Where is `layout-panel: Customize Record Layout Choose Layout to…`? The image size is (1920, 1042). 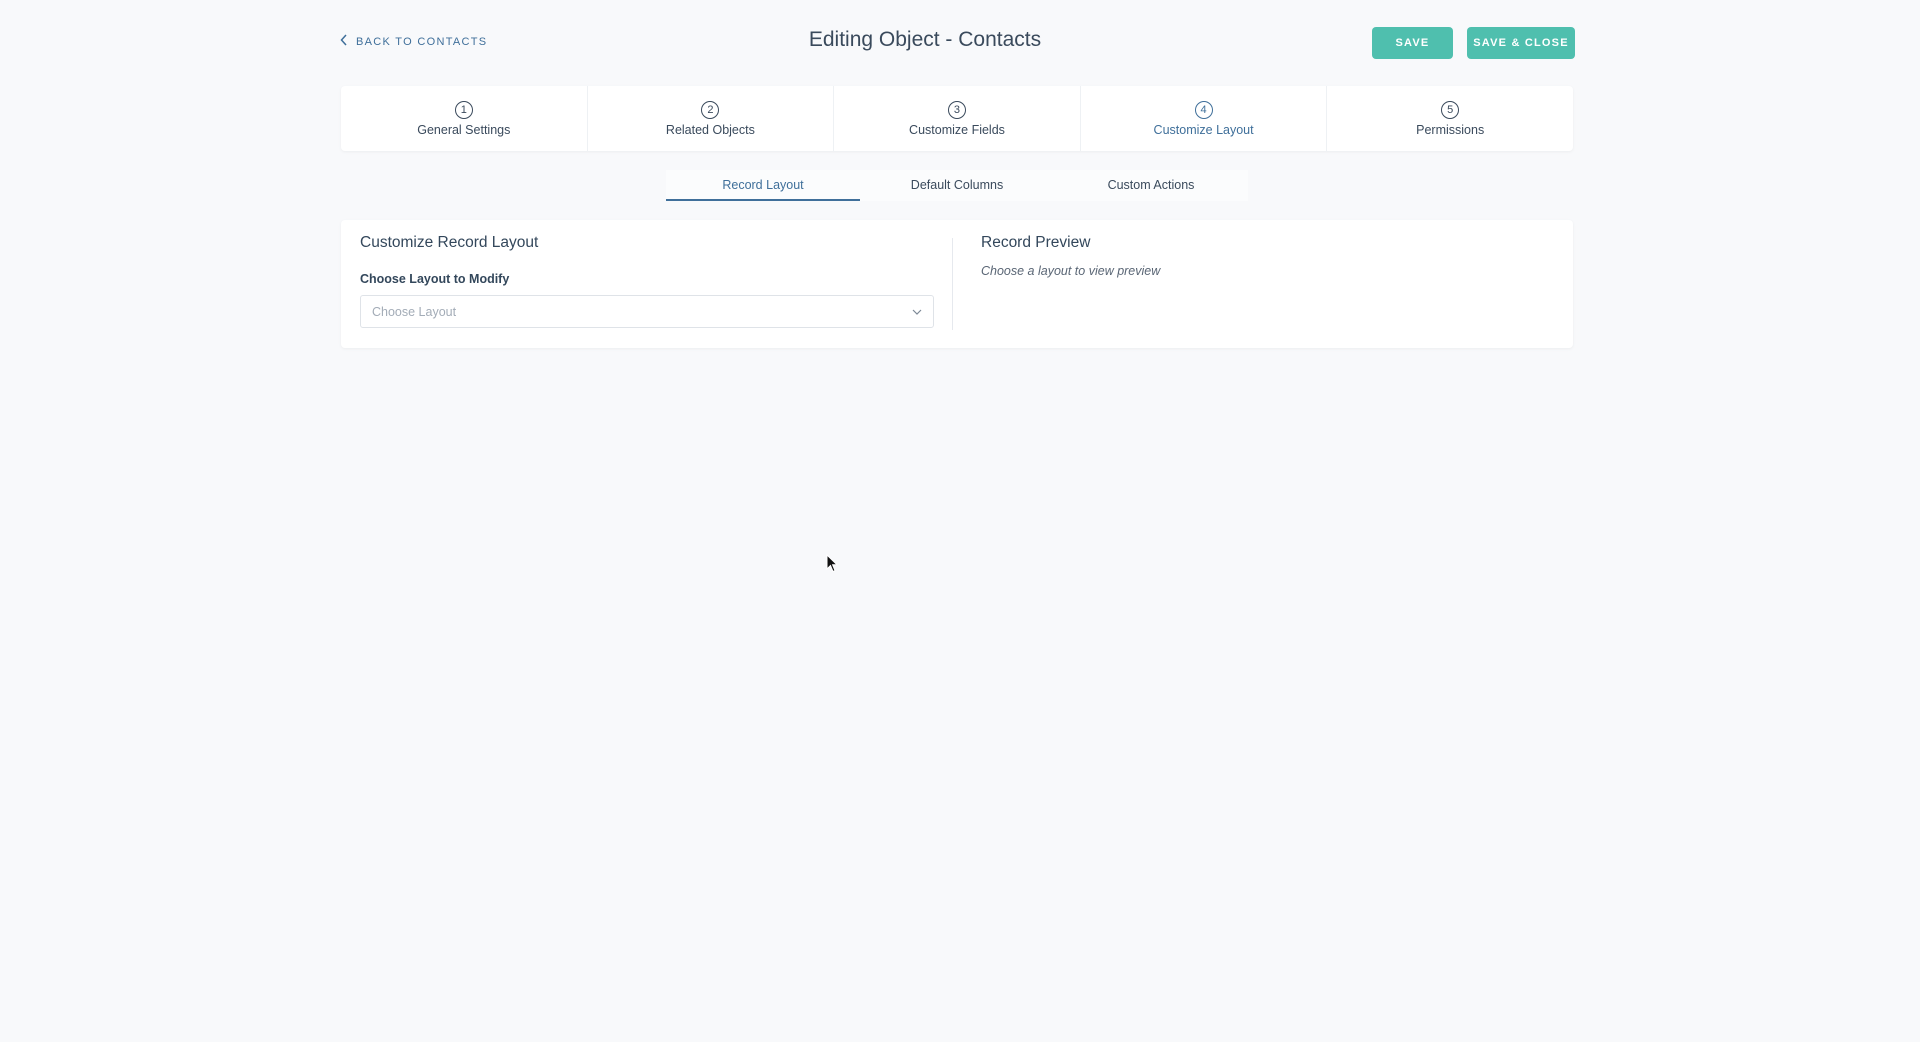
layout-panel: Customize Record Layout Choose Layout to… is located at coordinates (957, 284).